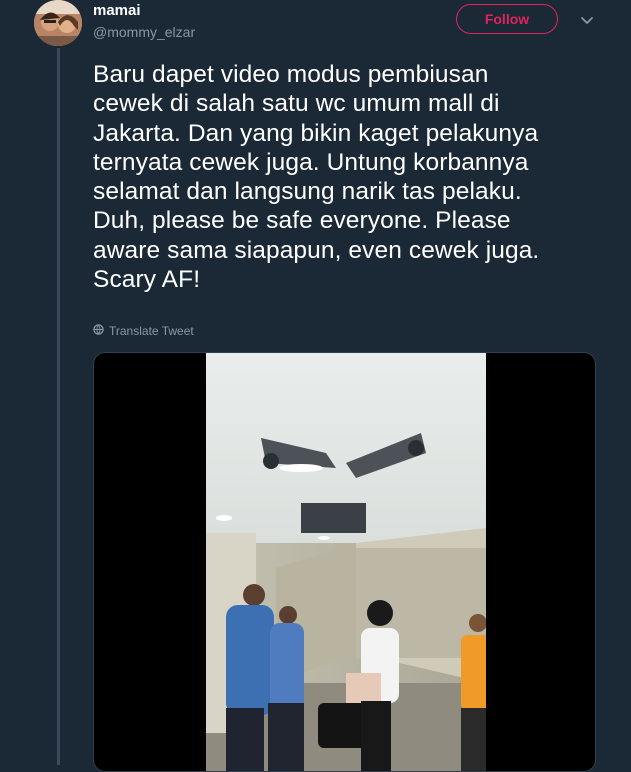 The height and width of the screenshot is (772, 631). Describe the element at coordinates (507, 19) in the screenshot. I see `follow-button: Follow` at that location.